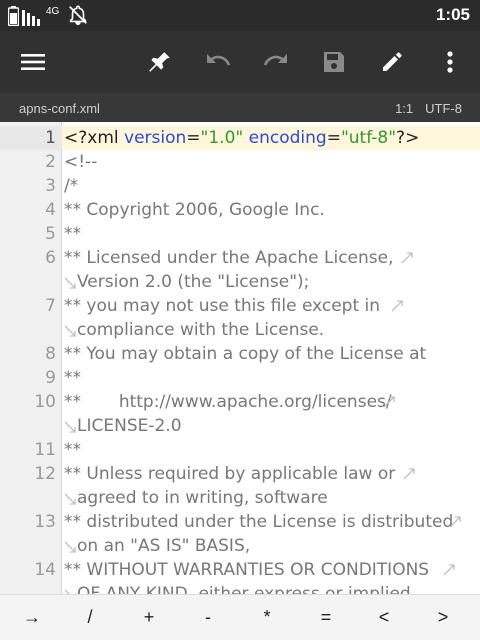  I want to click on code-line-continuation: compliance with the License., so click(240, 330).